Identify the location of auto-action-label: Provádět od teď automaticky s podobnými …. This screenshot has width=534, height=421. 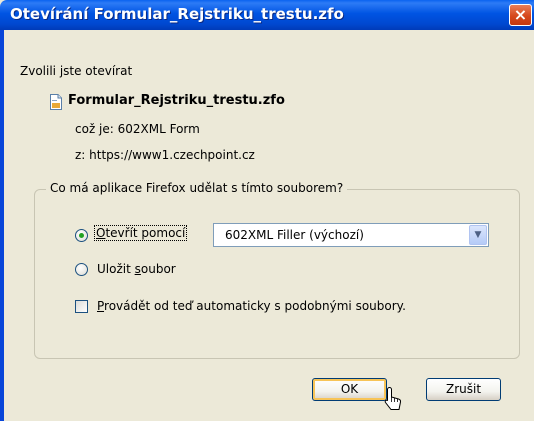
(251, 306).